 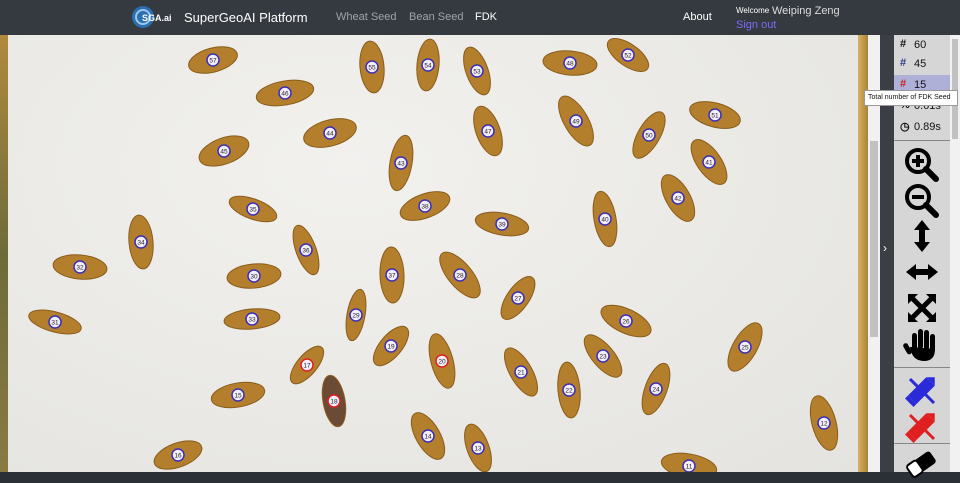 What do you see at coordinates (922, 127) in the screenshot?
I see `stat-time: ◷ 0.89s` at bounding box center [922, 127].